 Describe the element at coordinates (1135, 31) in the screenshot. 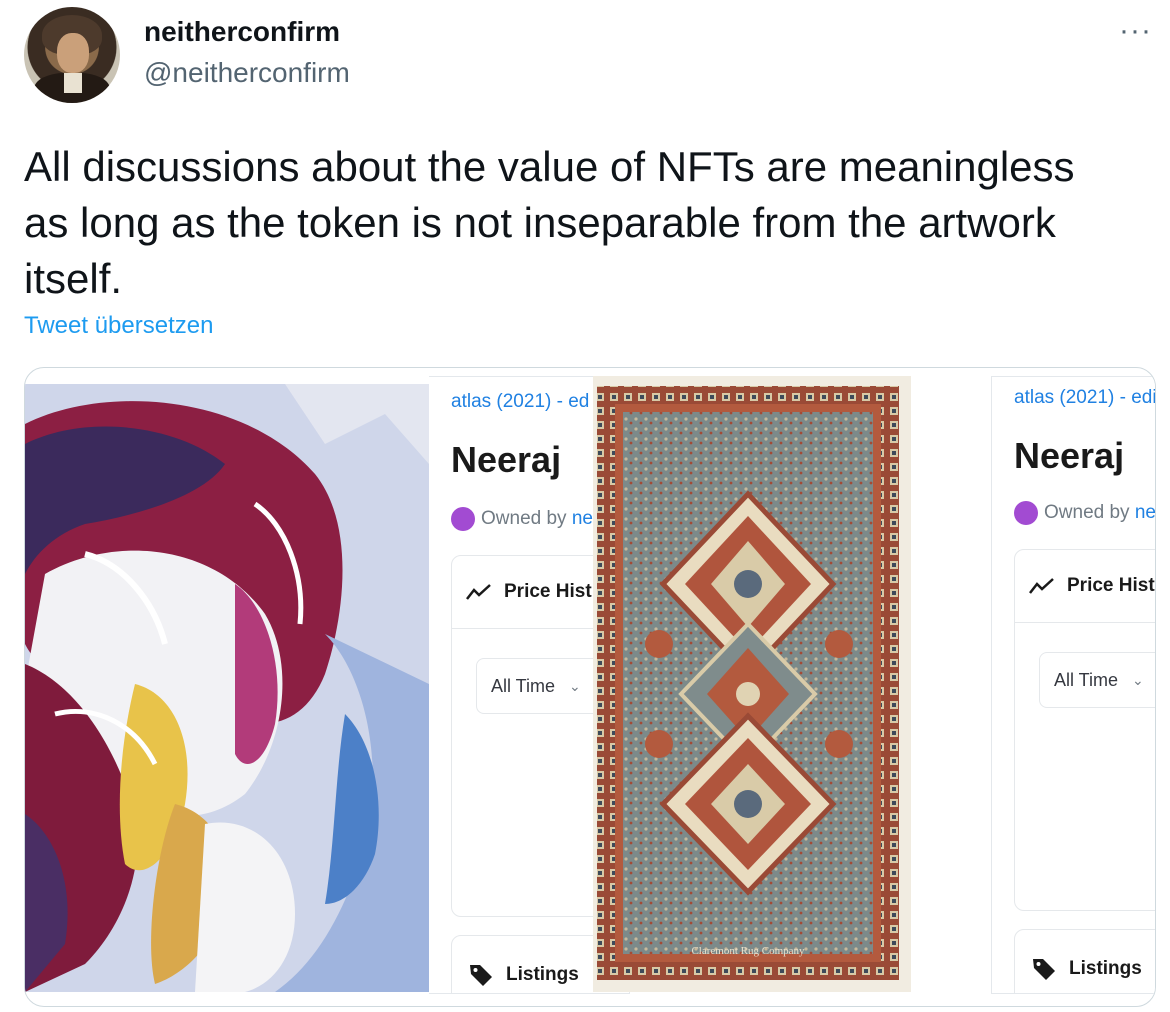

I see `more-icon: ···` at that location.